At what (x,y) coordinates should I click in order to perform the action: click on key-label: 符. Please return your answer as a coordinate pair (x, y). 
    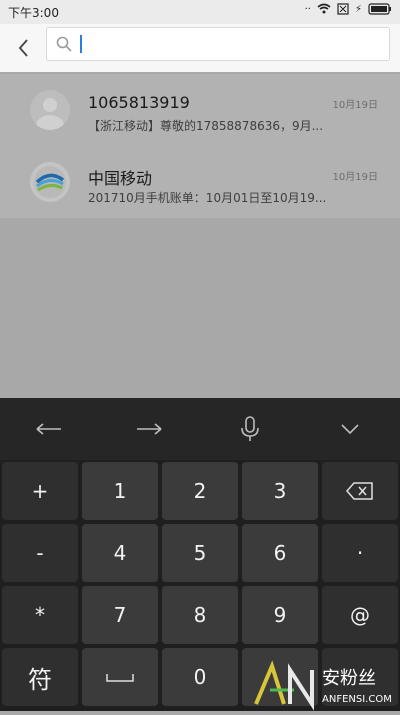
    Looking at the image, I should click on (40, 679).